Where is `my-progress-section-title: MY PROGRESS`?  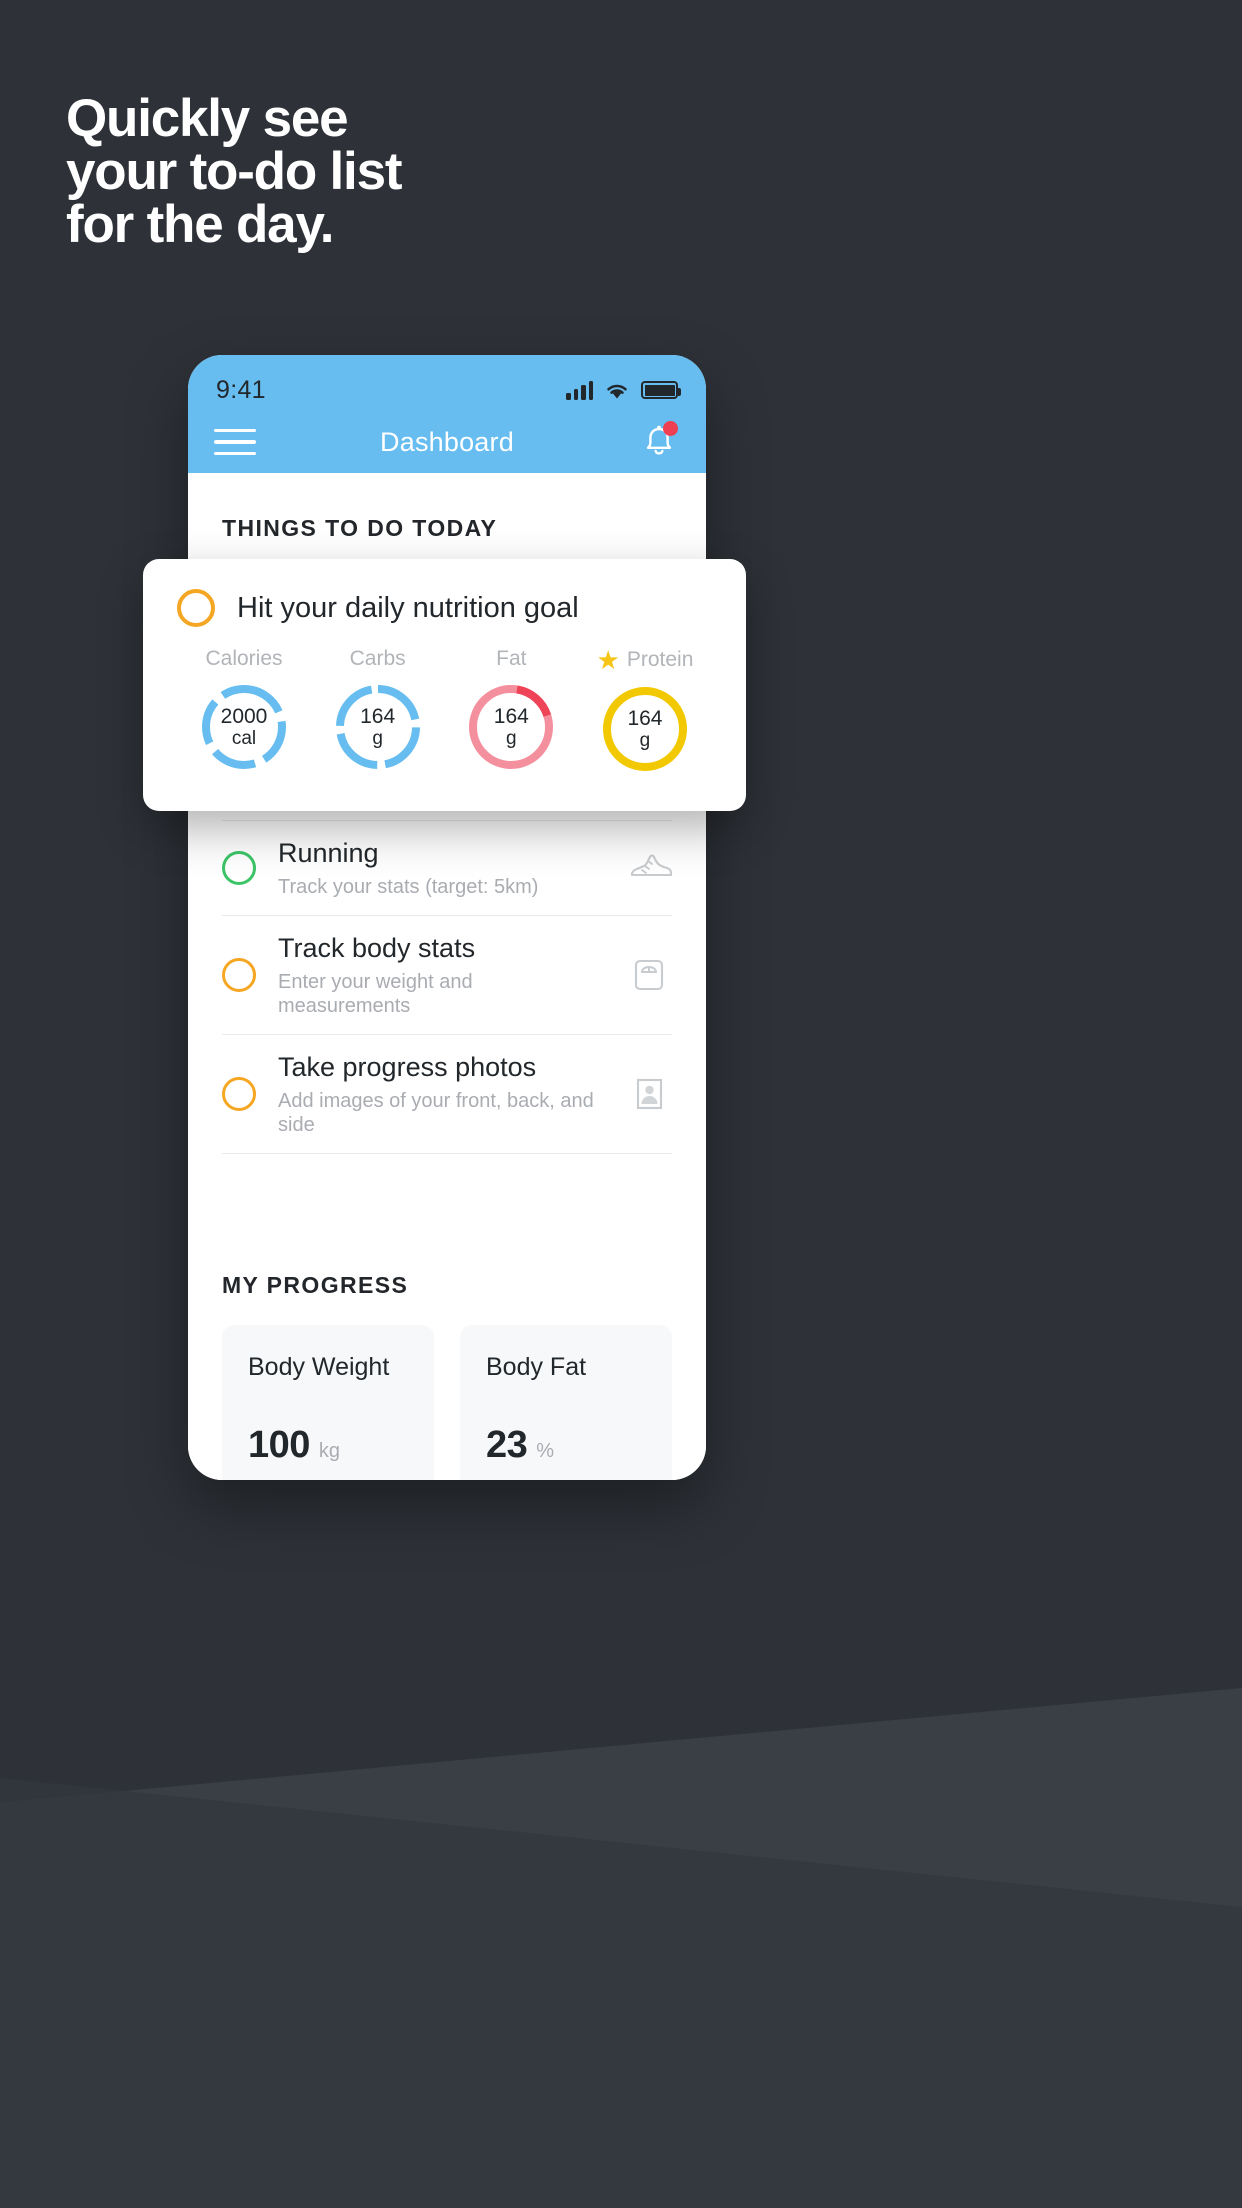
my-progress-section-title: MY PROGRESS is located at coordinates (315, 1284).